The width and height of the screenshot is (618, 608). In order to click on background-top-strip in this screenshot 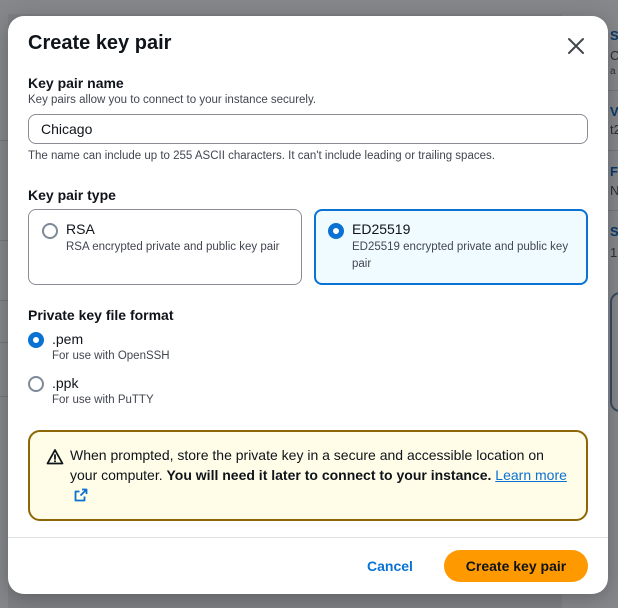, I will do `click(309, 7)`.